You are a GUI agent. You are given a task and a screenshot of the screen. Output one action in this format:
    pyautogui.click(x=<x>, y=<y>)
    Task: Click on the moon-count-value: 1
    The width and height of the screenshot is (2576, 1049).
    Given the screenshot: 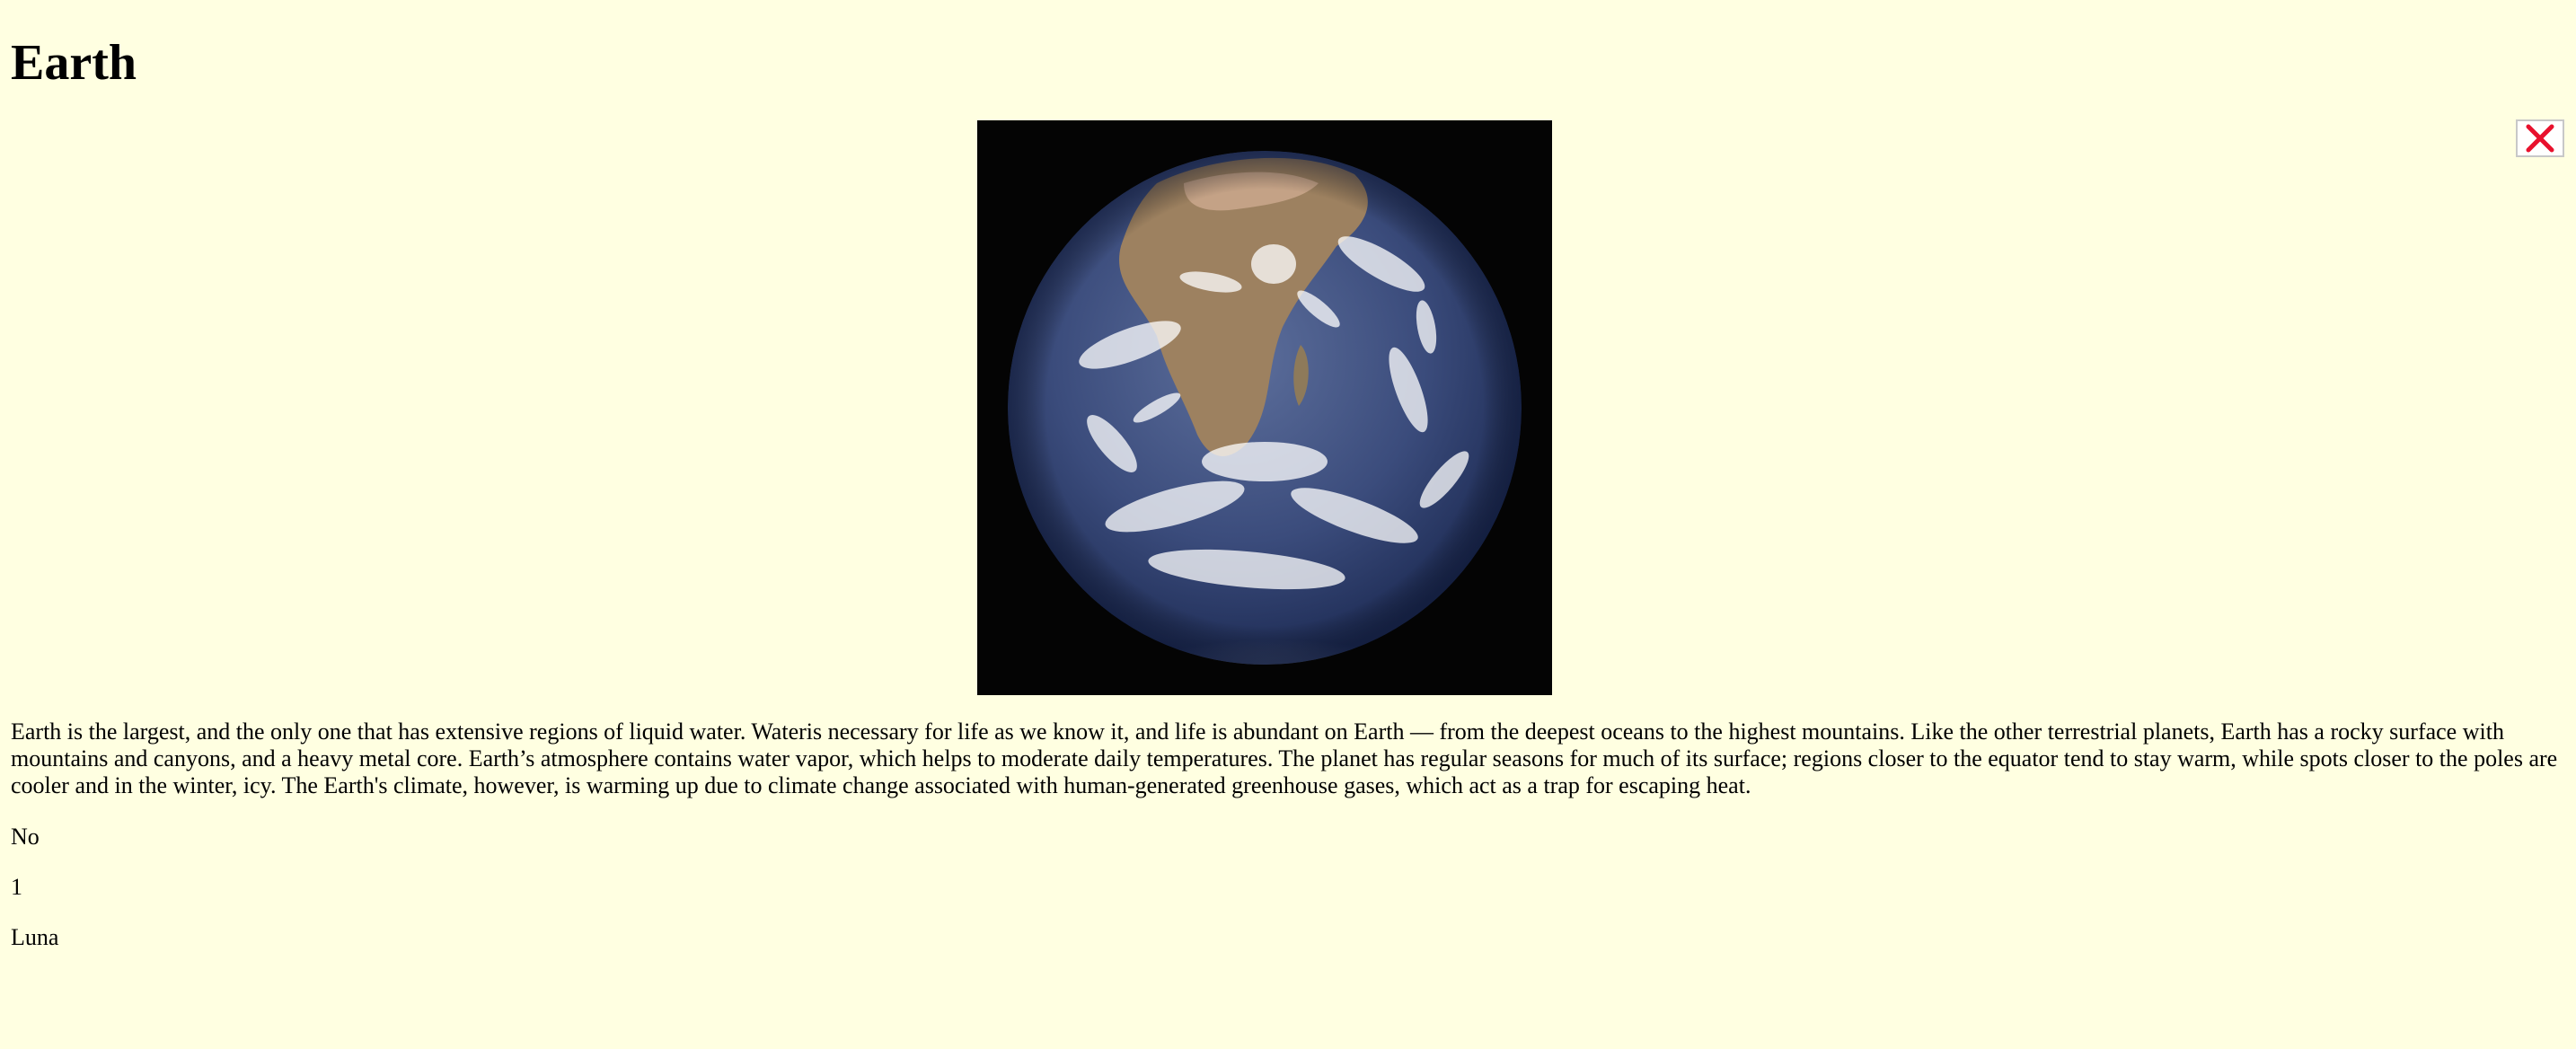 What is the action you would take?
    pyautogui.click(x=16, y=887)
    